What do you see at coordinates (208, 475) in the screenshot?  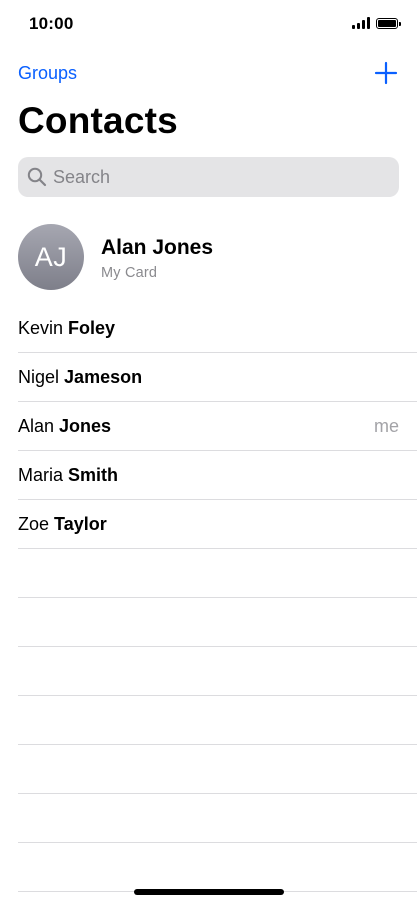 I see `contact-row: Maria Smith` at bounding box center [208, 475].